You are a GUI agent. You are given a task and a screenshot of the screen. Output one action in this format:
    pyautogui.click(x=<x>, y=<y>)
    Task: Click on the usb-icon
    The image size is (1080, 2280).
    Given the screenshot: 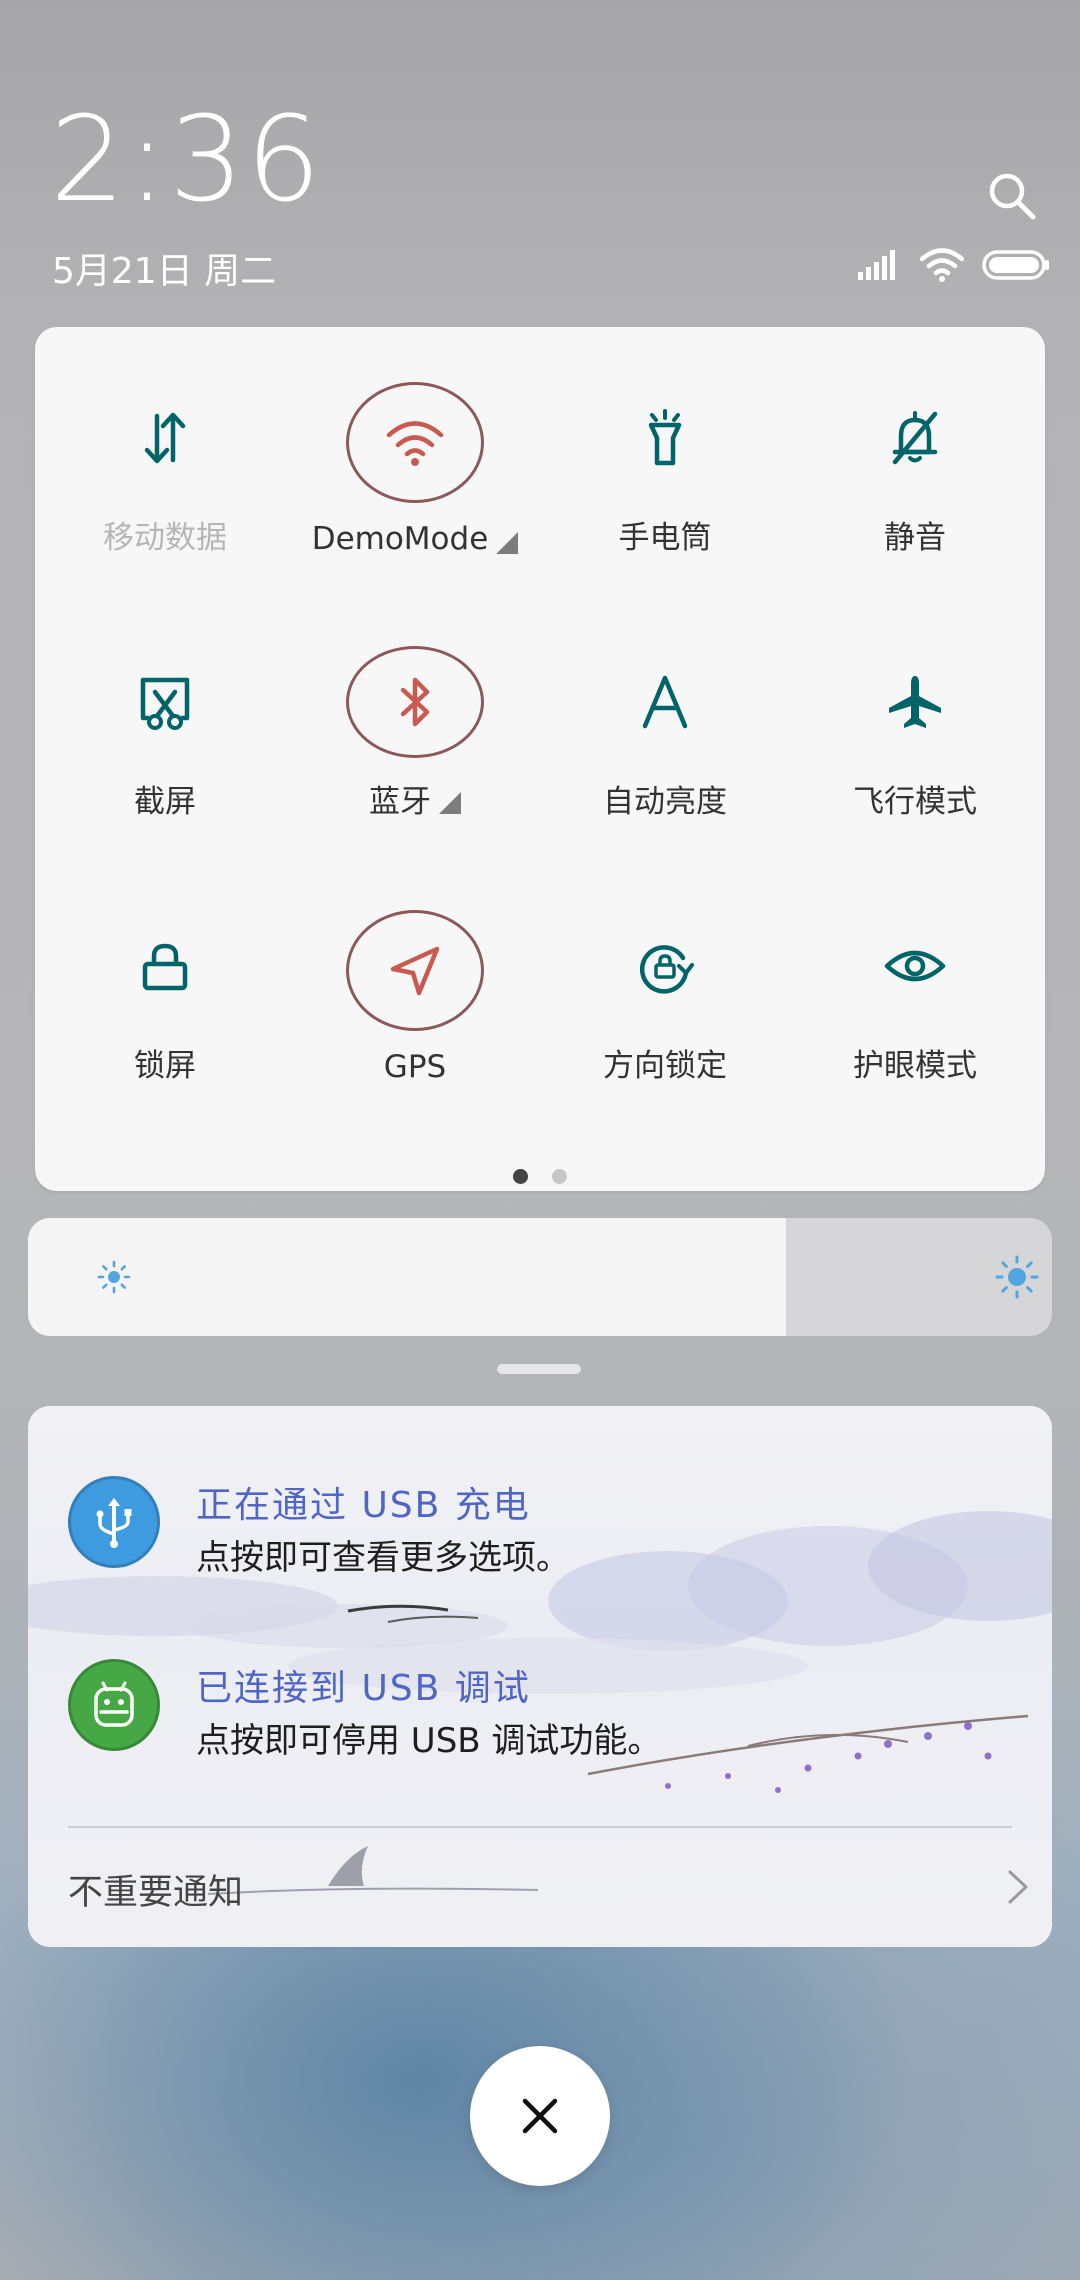 What is the action you would take?
    pyautogui.click(x=114, y=1522)
    